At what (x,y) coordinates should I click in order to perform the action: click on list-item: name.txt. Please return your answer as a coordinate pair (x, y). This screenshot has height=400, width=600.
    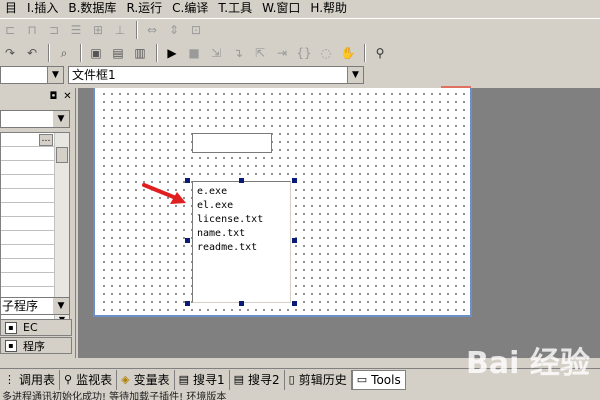
    Looking at the image, I should click on (243, 234).